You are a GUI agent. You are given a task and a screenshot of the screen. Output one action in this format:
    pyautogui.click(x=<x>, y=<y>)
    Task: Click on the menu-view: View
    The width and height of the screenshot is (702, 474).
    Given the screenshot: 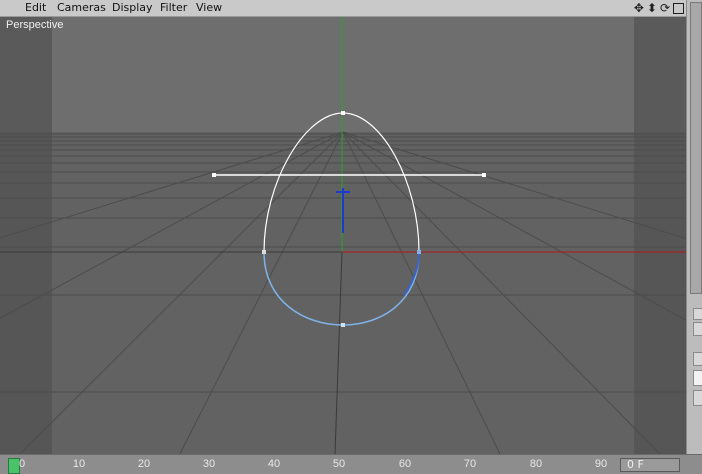 What is the action you would take?
    pyautogui.click(x=209, y=7)
    